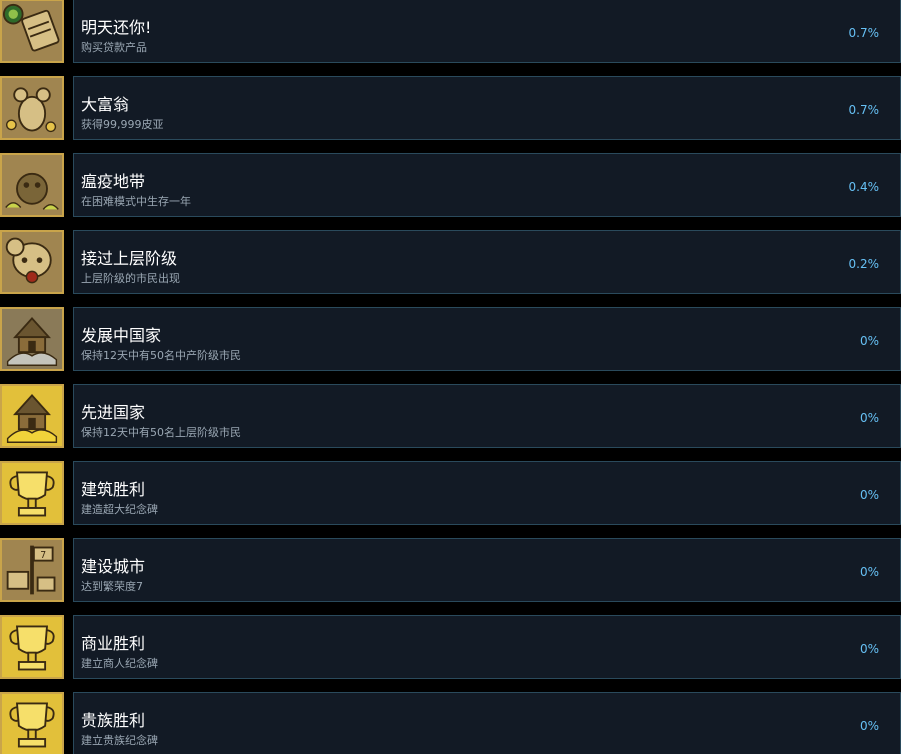 This screenshot has width=901, height=754. What do you see at coordinates (32, 493) in the screenshot?
I see `monument-trophy-icon` at bounding box center [32, 493].